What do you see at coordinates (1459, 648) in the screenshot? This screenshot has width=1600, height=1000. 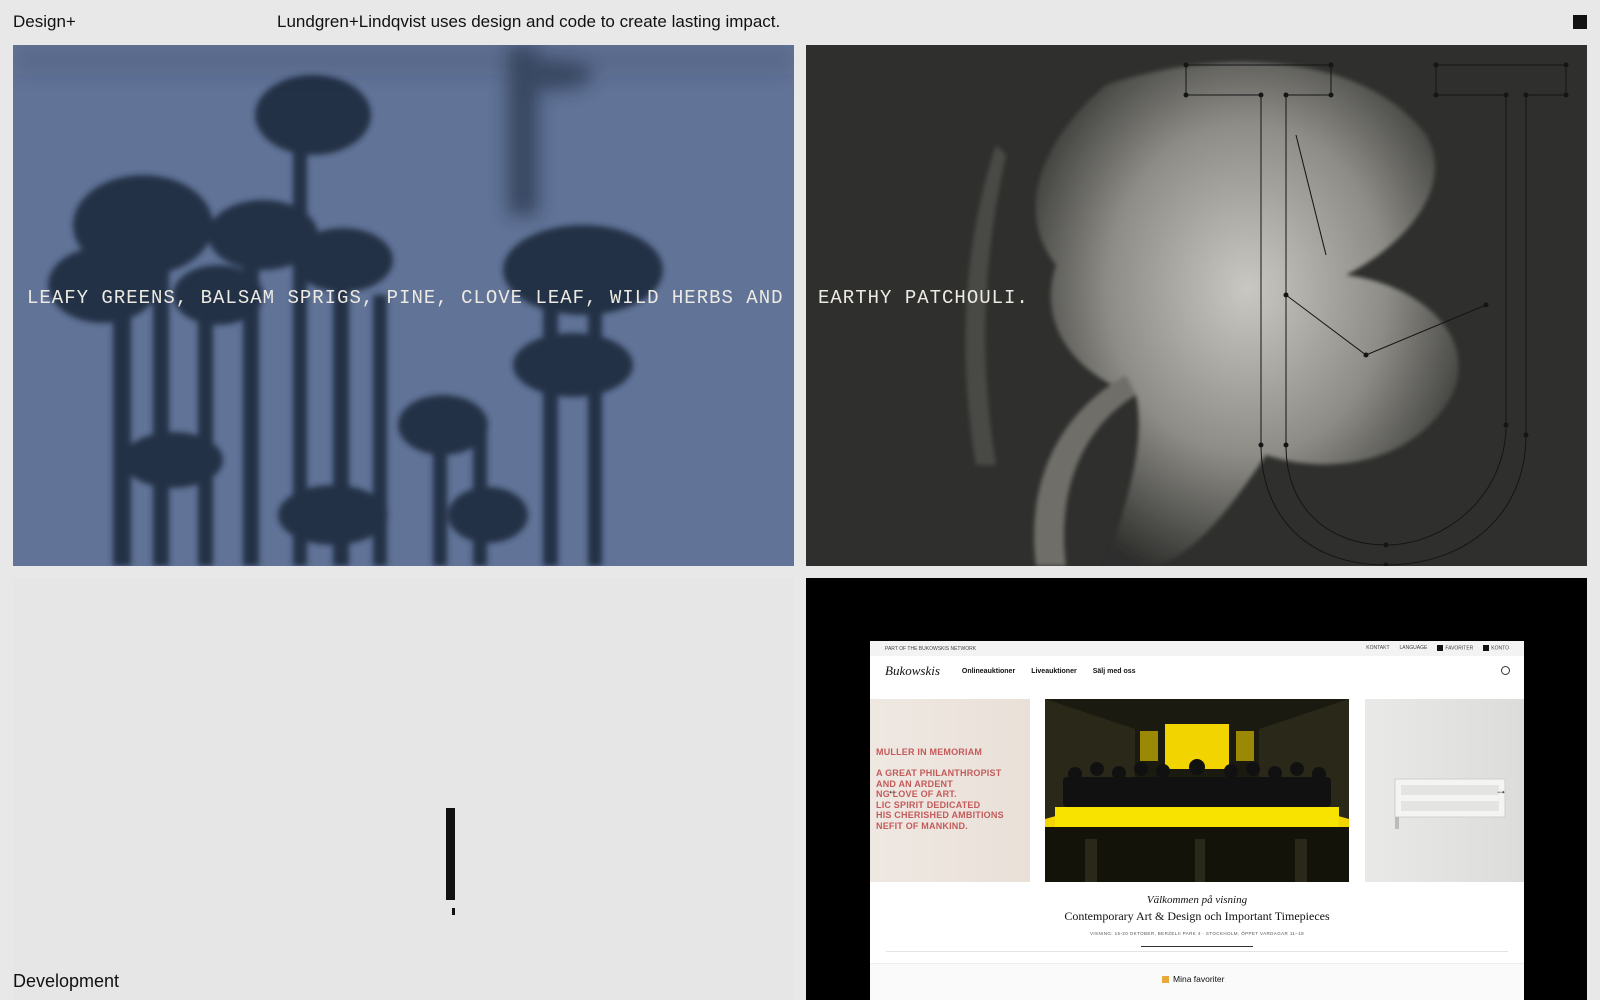 I see `mockup-topbar-favoriter: FAVORITER` at bounding box center [1459, 648].